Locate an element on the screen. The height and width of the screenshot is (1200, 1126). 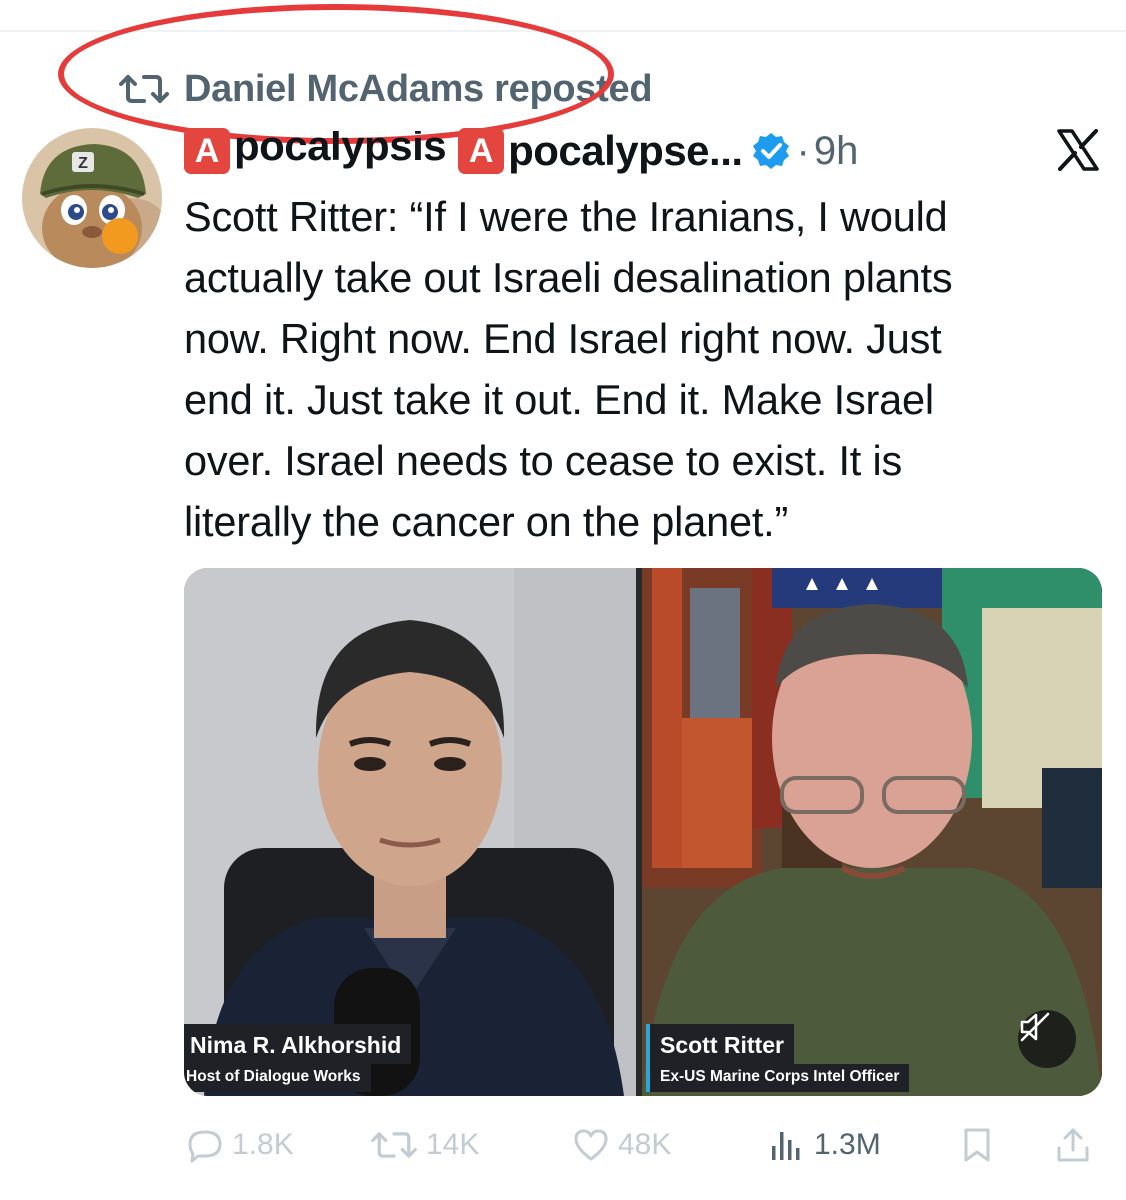
verified-badge-icon is located at coordinates (770, 151).